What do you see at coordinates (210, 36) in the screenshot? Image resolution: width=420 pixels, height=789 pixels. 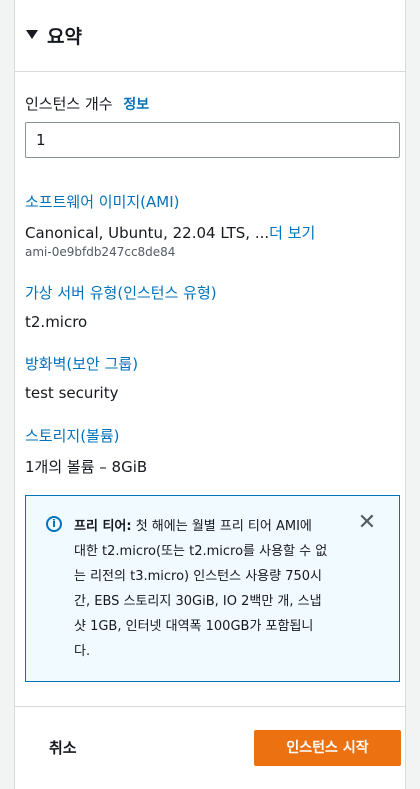 I see `summary-header: 요약` at bounding box center [210, 36].